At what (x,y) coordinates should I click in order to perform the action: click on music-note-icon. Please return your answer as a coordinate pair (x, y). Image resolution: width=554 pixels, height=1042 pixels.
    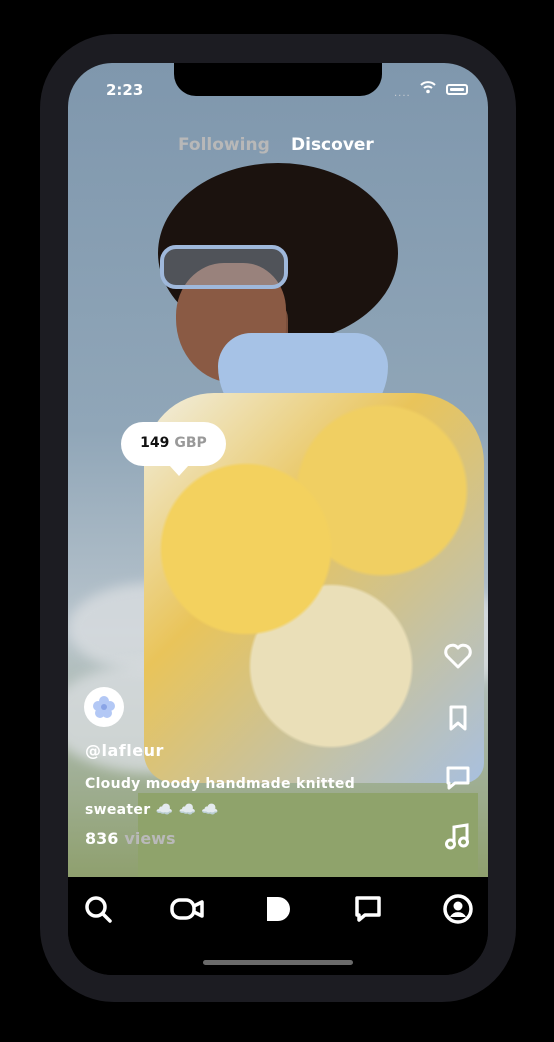
    Looking at the image, I should click on (458, 836).